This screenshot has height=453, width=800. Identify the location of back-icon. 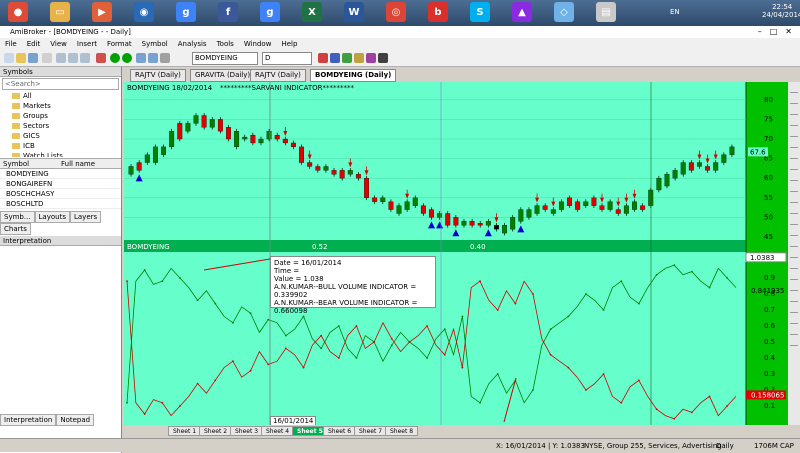
(115, 58).